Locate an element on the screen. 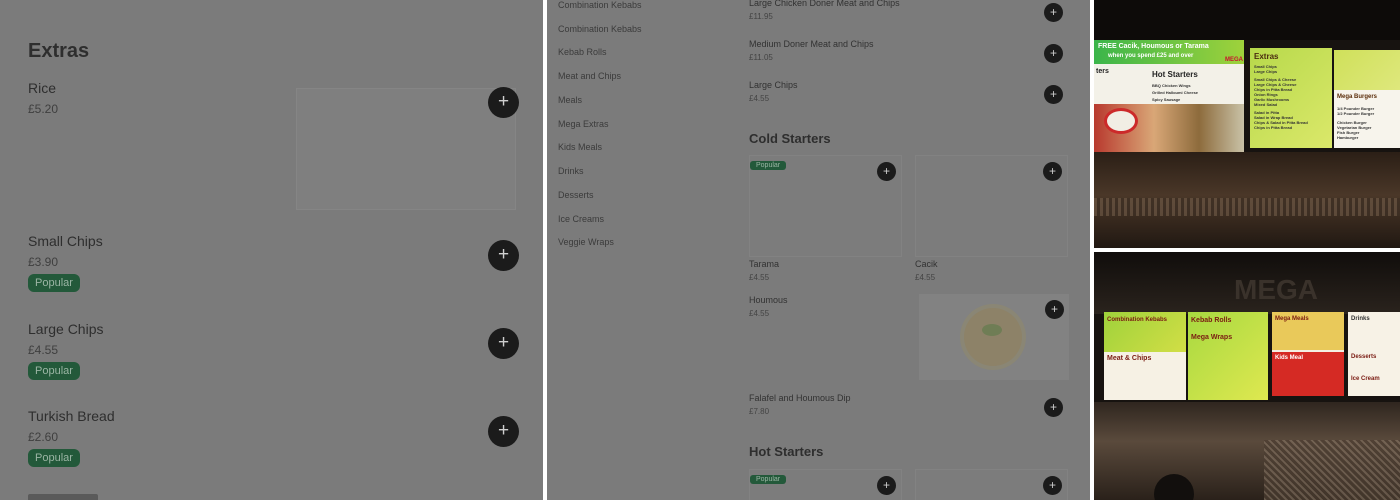 Image resolution: width=1400 pixels, height=500 pixels. menu-item-small-chips: Small Chips £3.90 Popular is located at coordinates (65, 262).